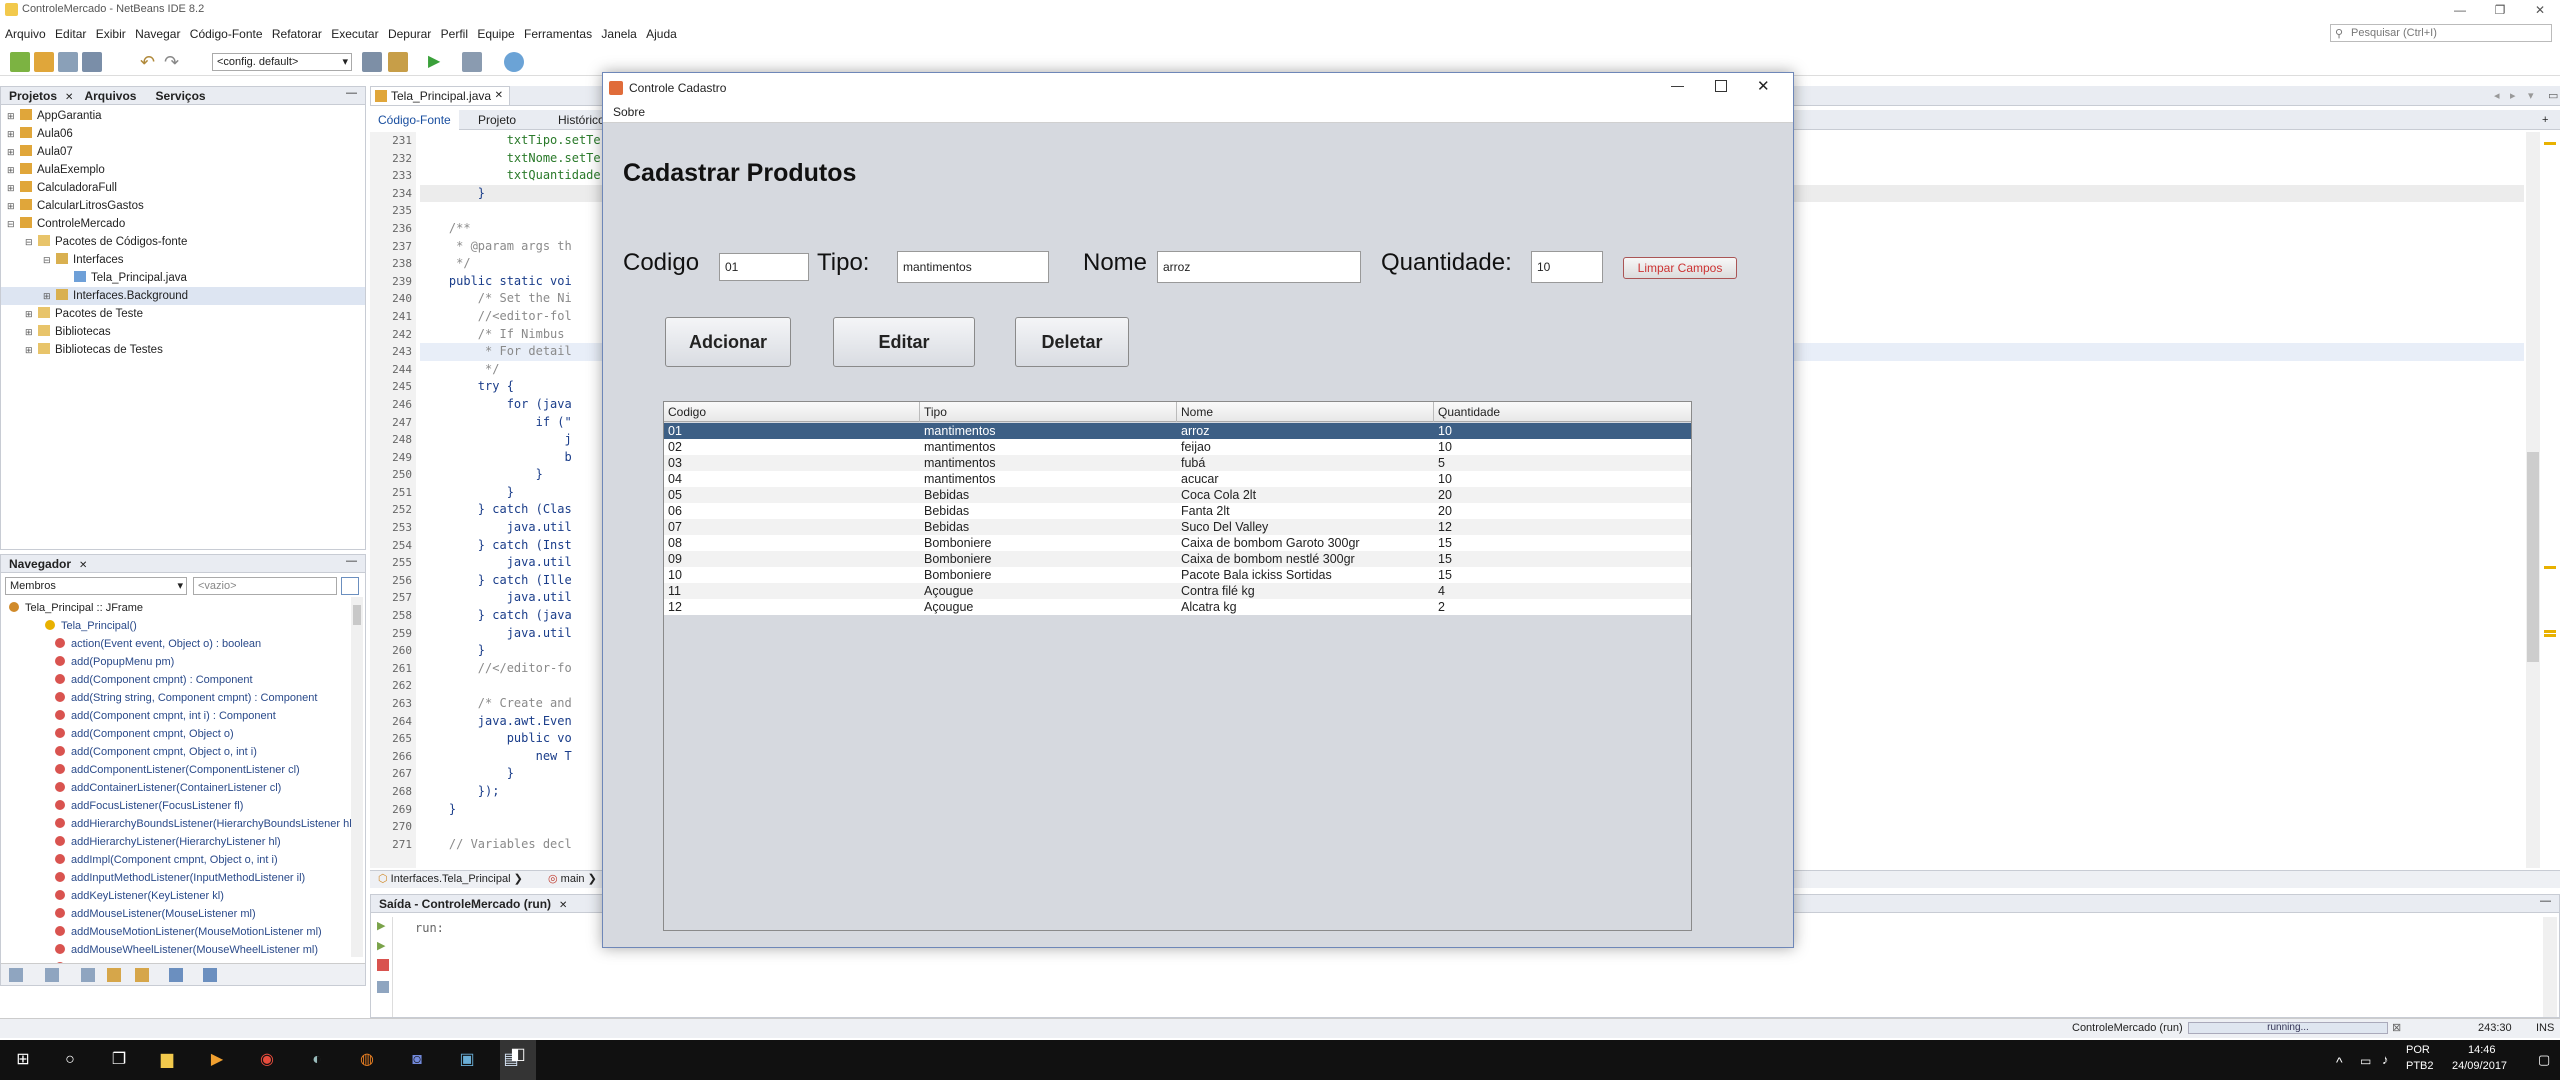  I want to click on windows-start-icon: ⊞, so click(23, 1060).